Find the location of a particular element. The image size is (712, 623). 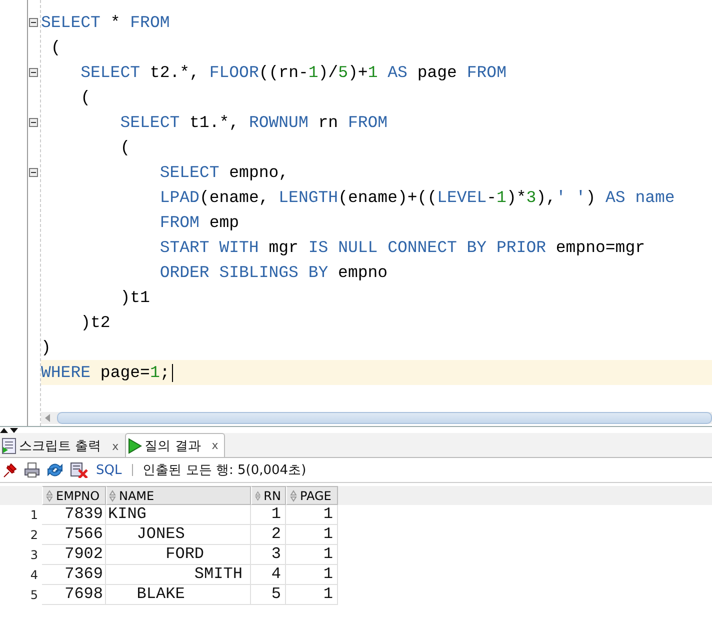

column-header: RN is located at coordinates (268, 495).